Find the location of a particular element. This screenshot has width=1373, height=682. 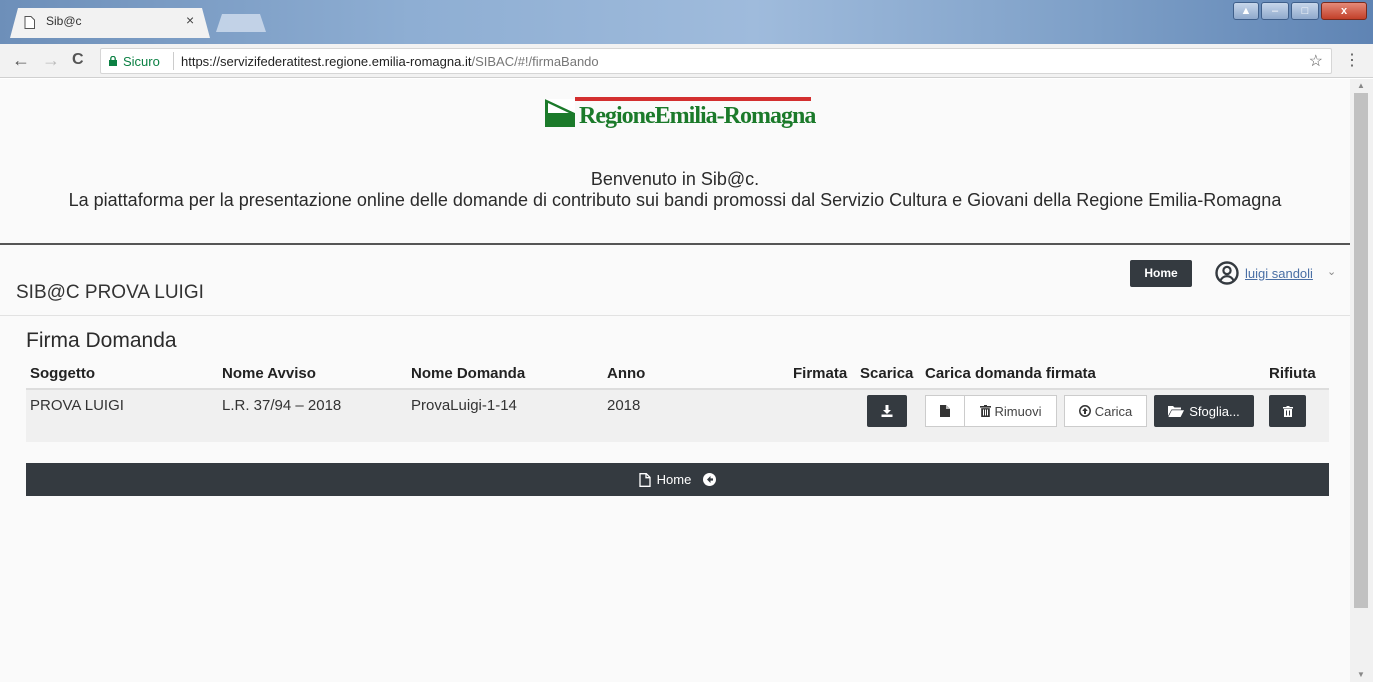

upload-button: Carica is located at coordinates (1105, 411).